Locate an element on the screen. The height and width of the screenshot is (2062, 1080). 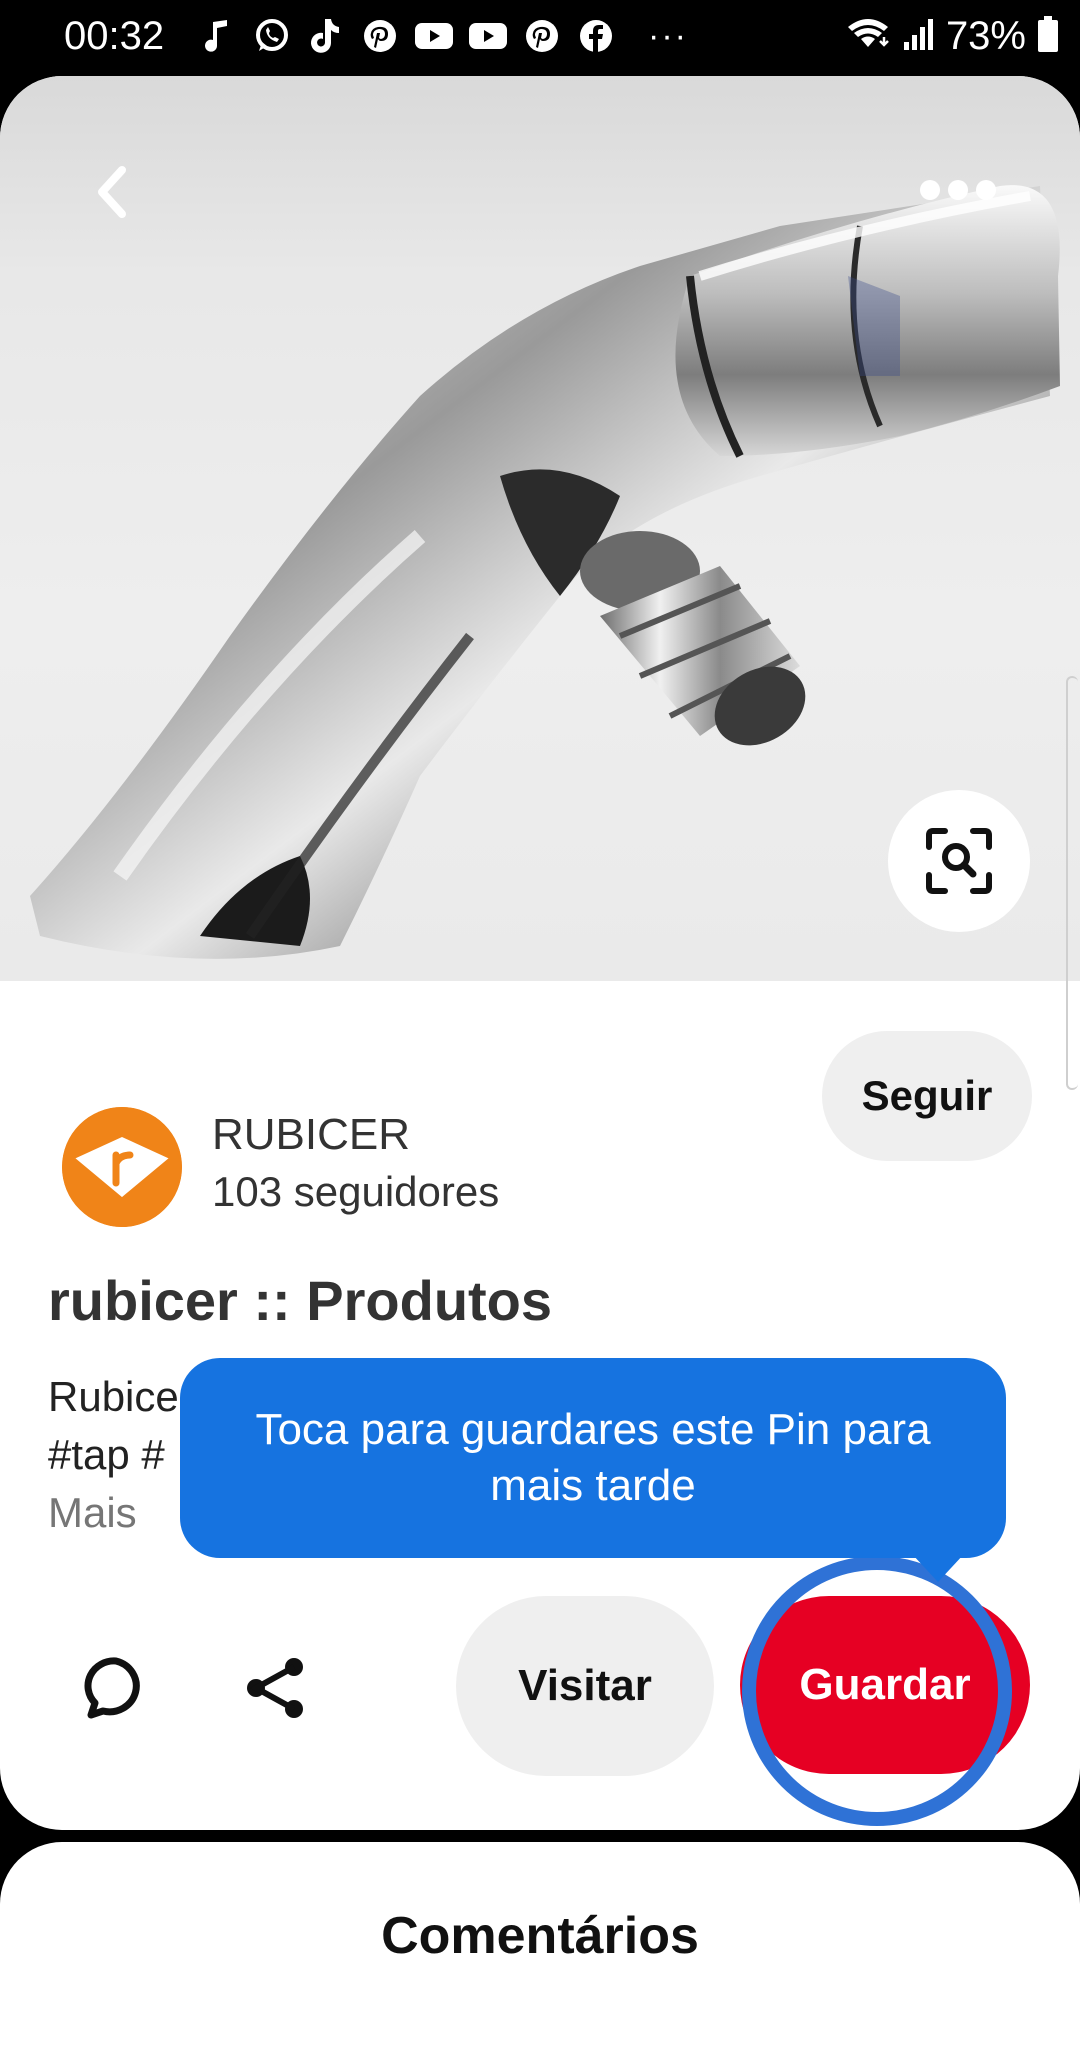
comment-button is located at coordinates (116, 1688).